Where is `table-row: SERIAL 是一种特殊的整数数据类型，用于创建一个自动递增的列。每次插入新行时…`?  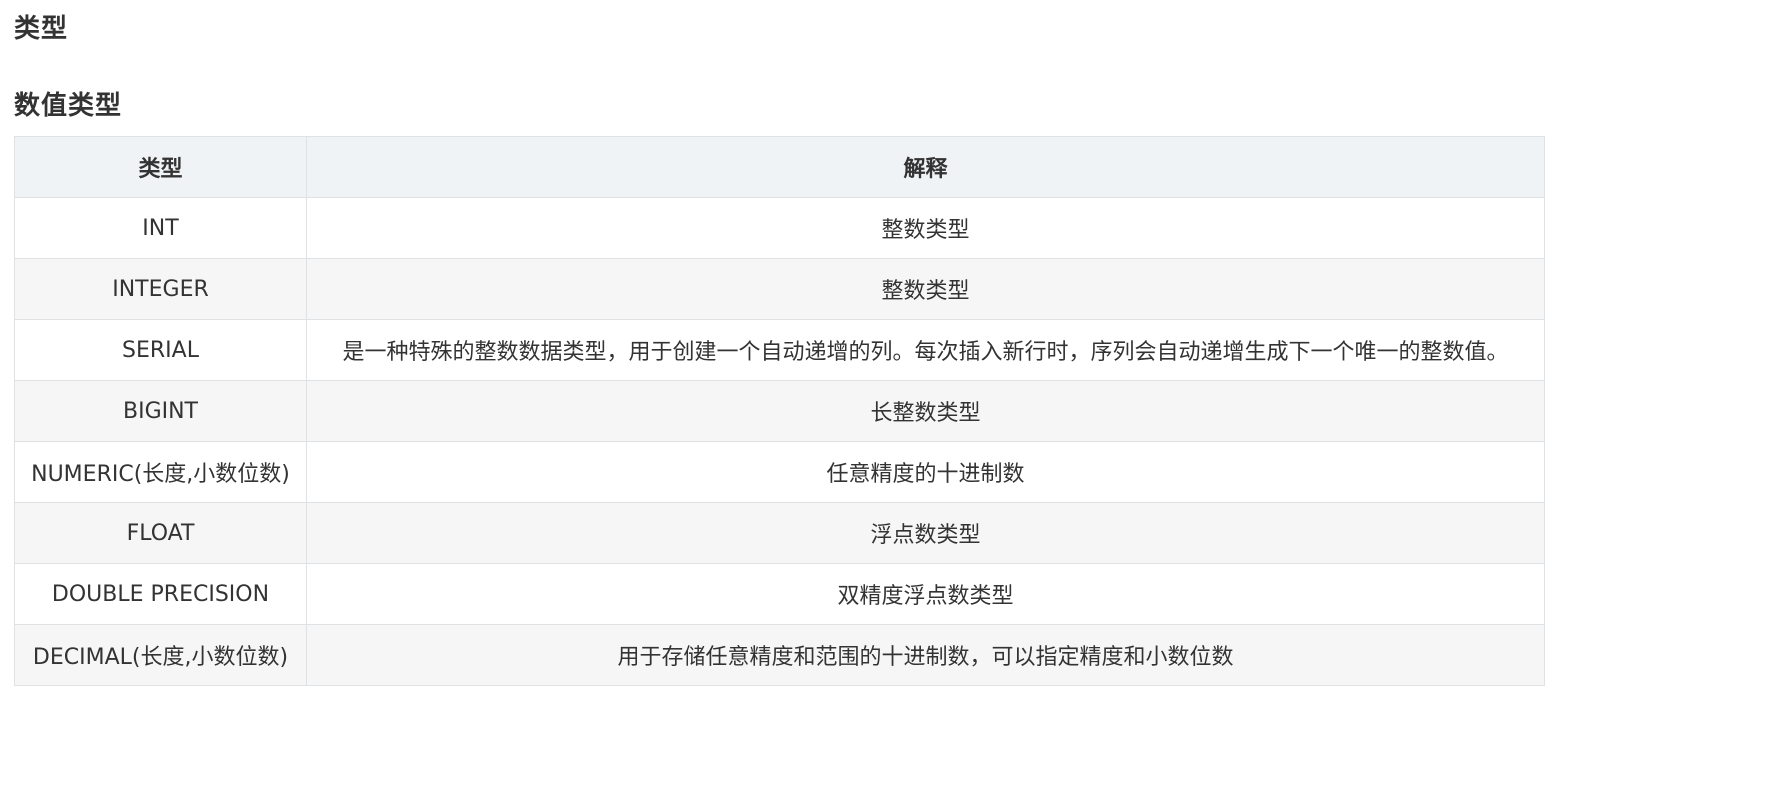
table-row: SERIAL 是一种特殊的整数数据类型，用于创建一个自动递增的列。每次插入新行时… is located at coordinates (779, 350).